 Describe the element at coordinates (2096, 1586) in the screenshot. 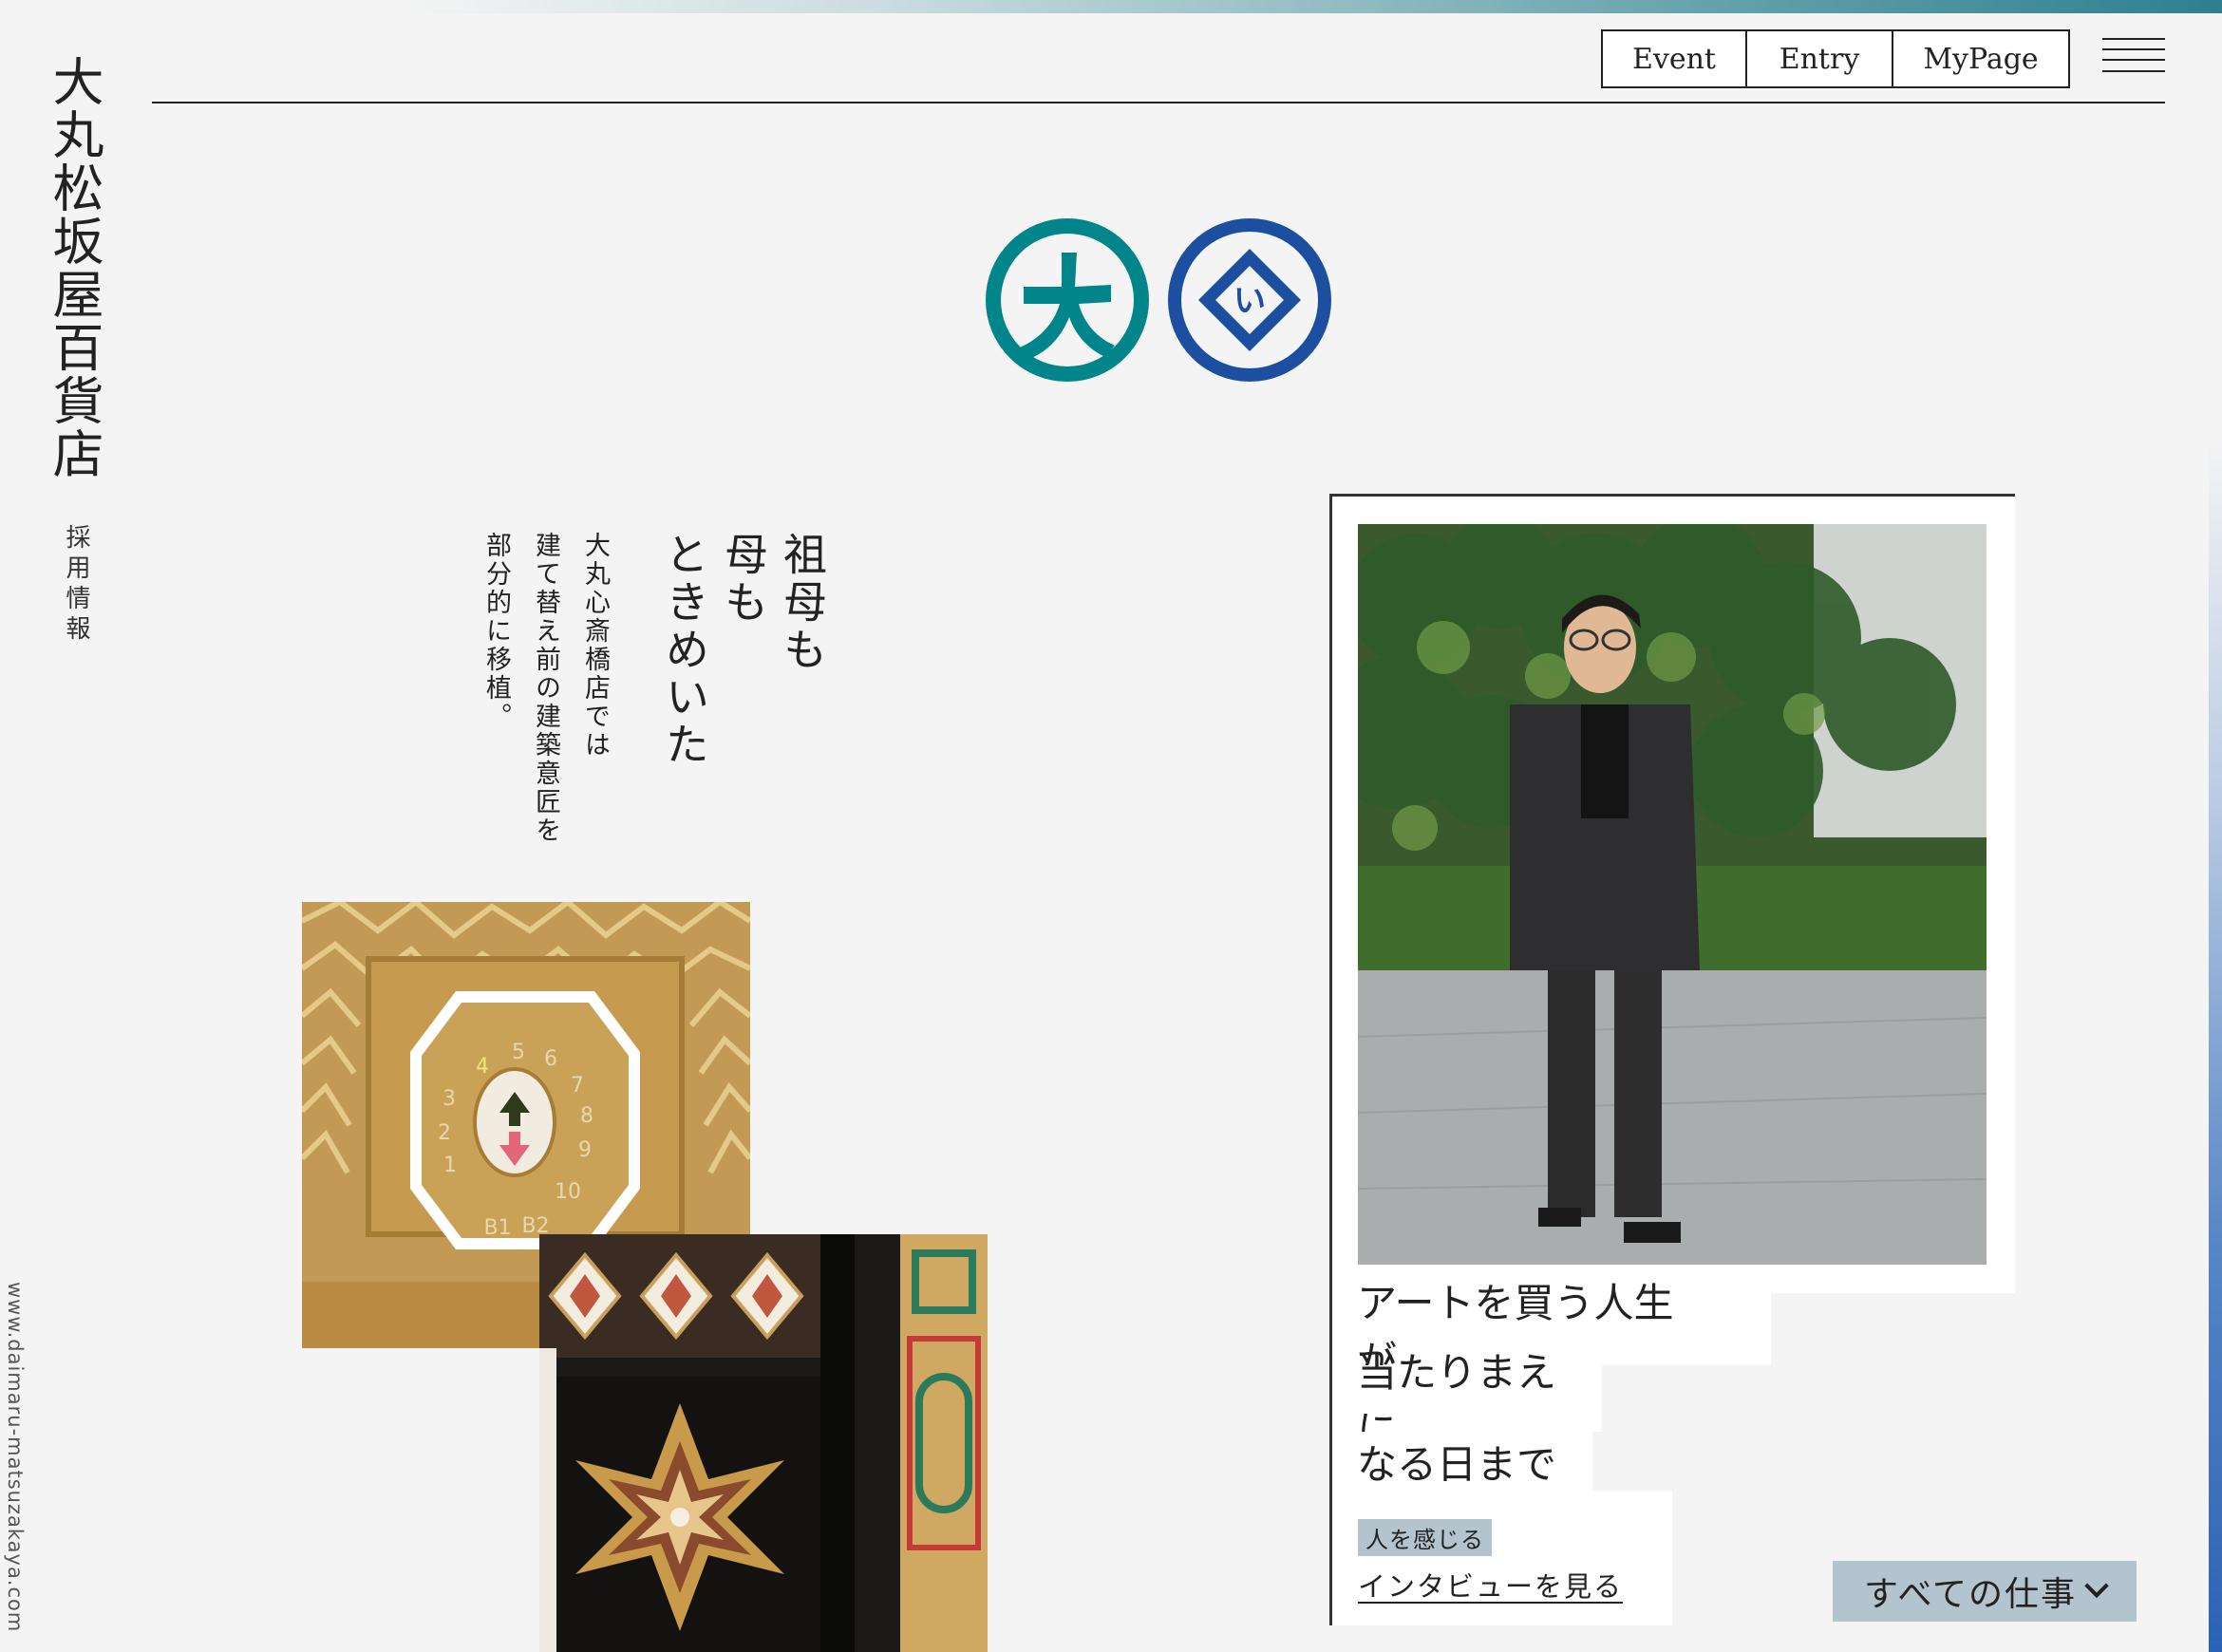

I see `chevron-down-icon` at that location.